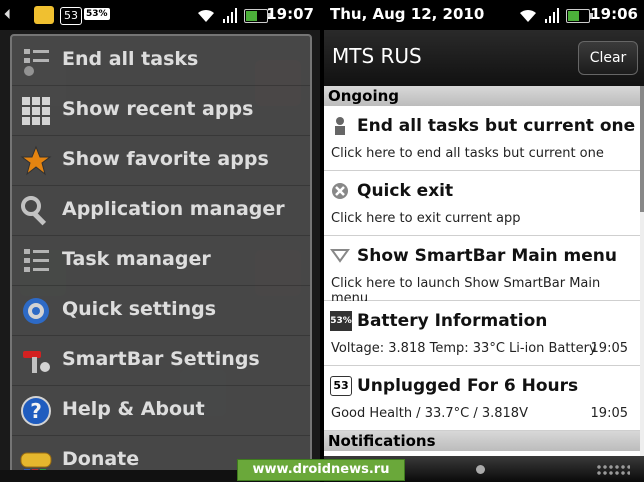  I want to click on clock: 19:07, so click(290, 14).